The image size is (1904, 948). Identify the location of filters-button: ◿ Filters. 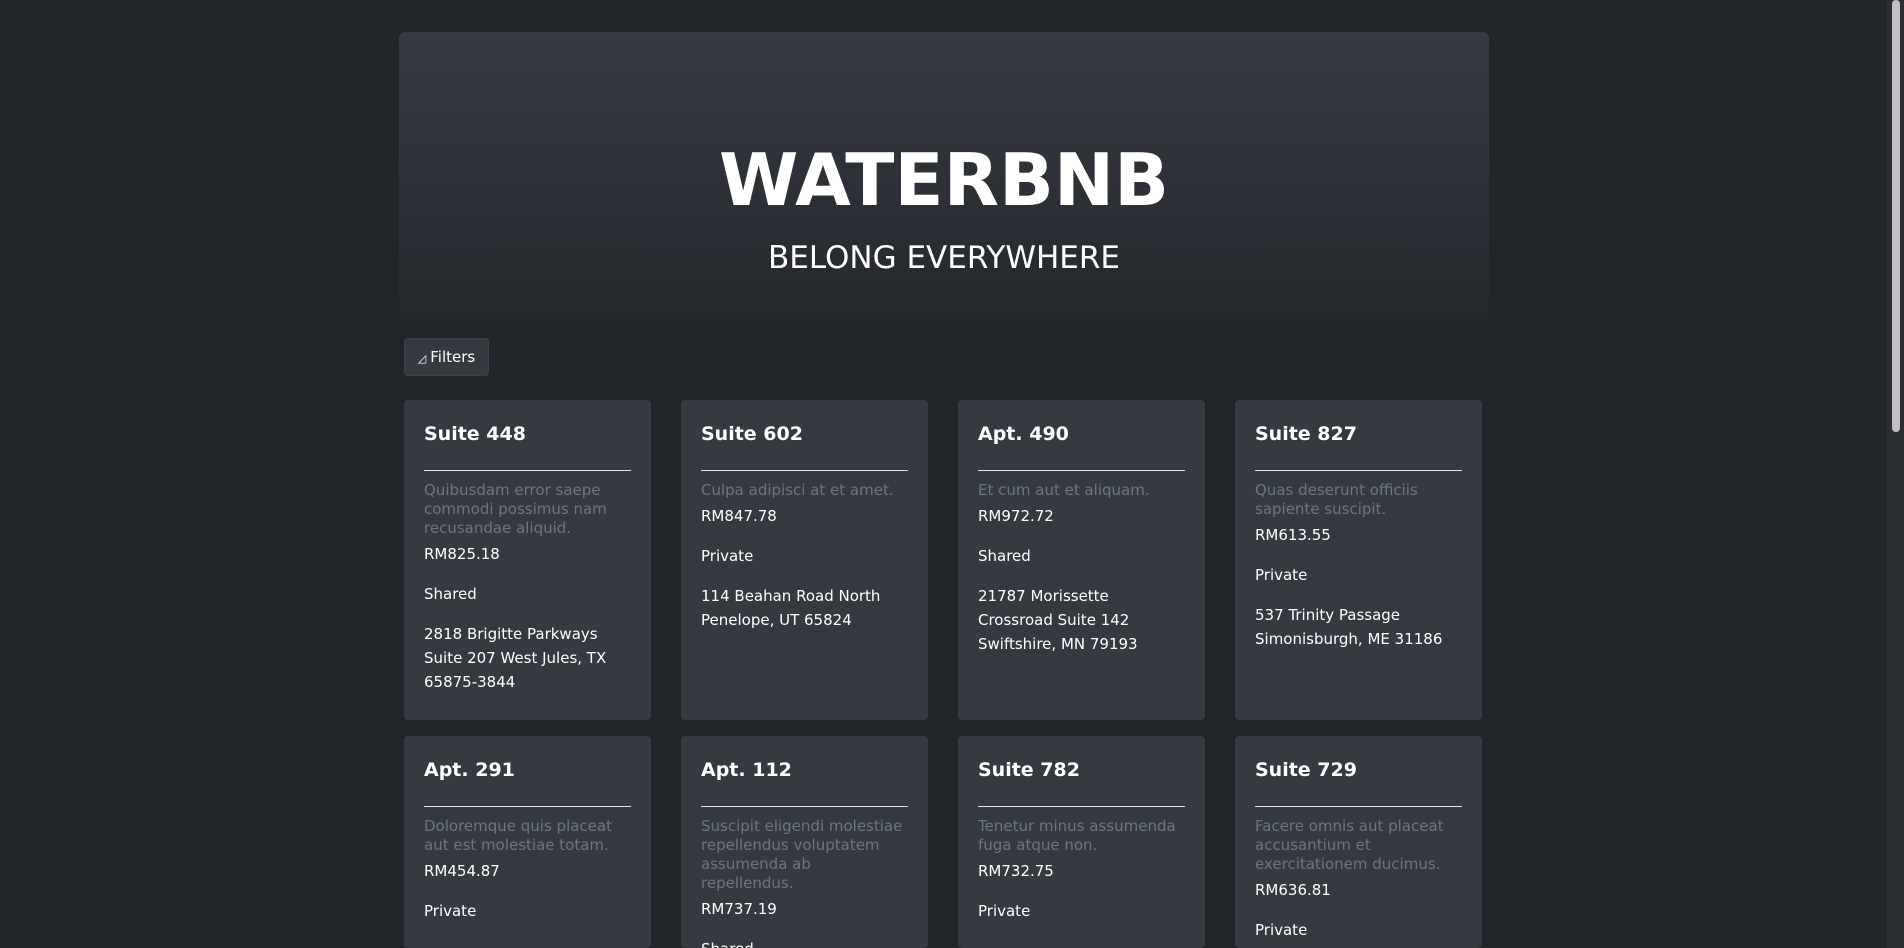
(446, 357).